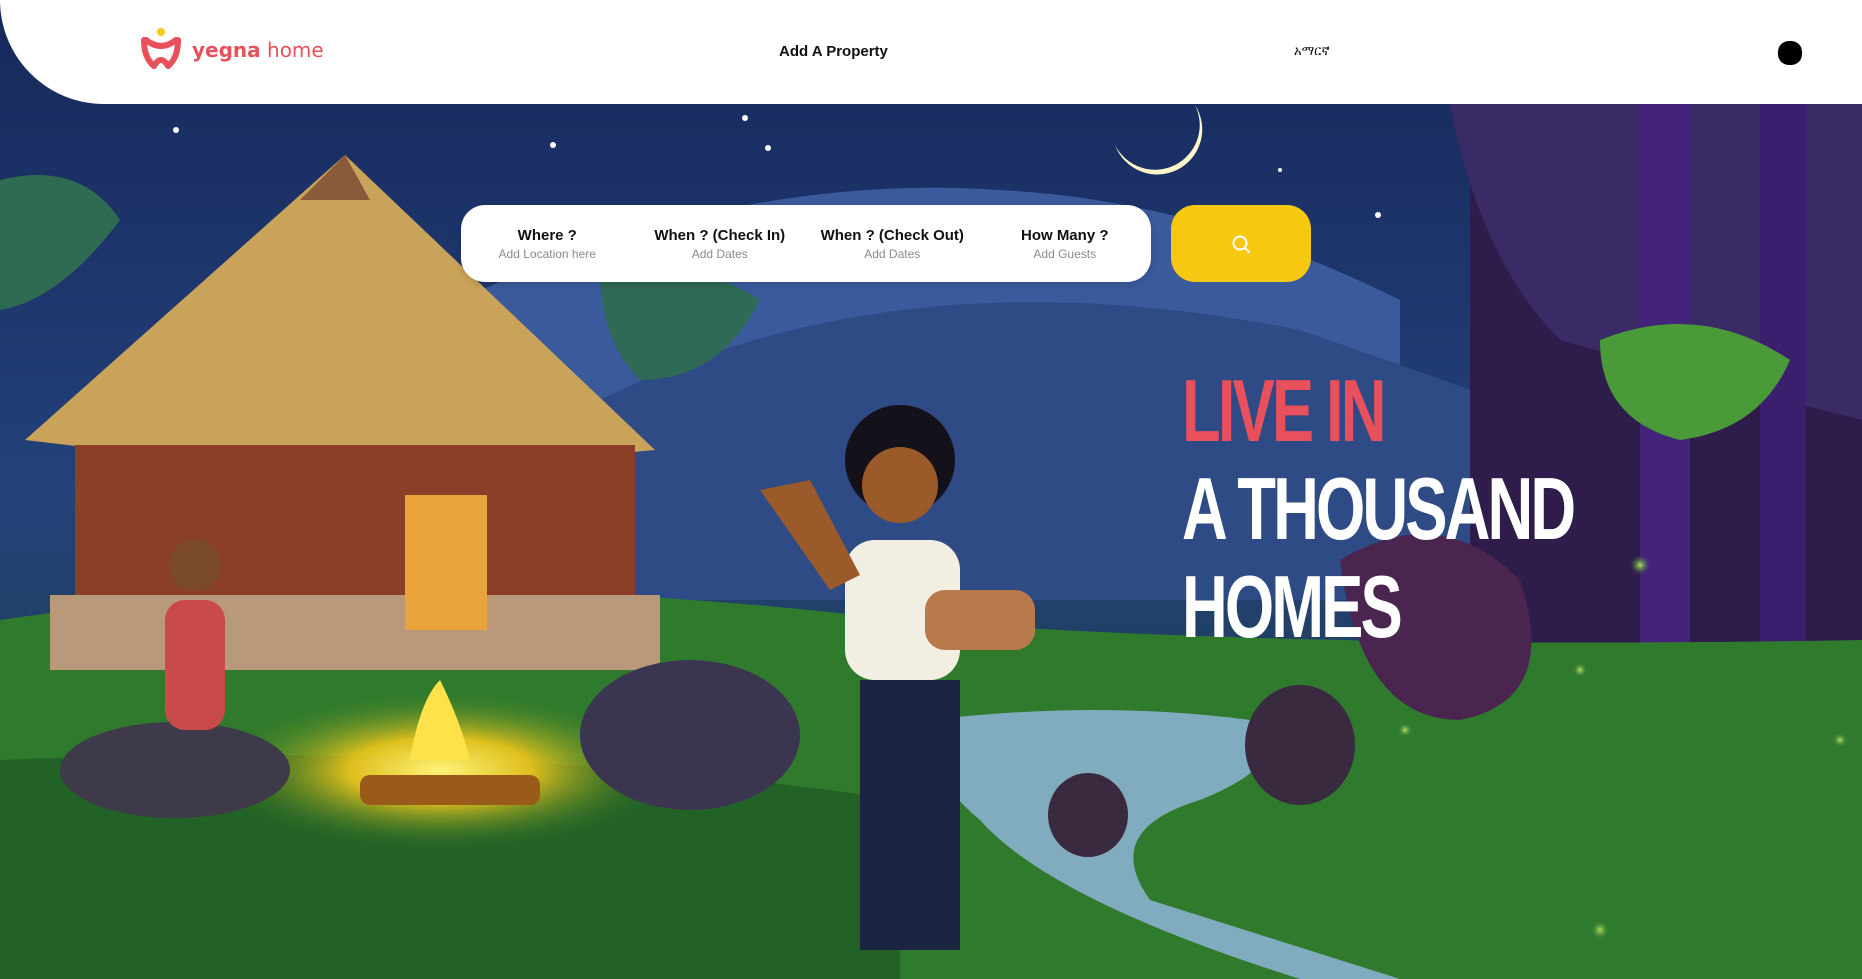  Describe the element at coordinates (258, 50) in the screenshot. I see `brand-name: yegna home` at that location.